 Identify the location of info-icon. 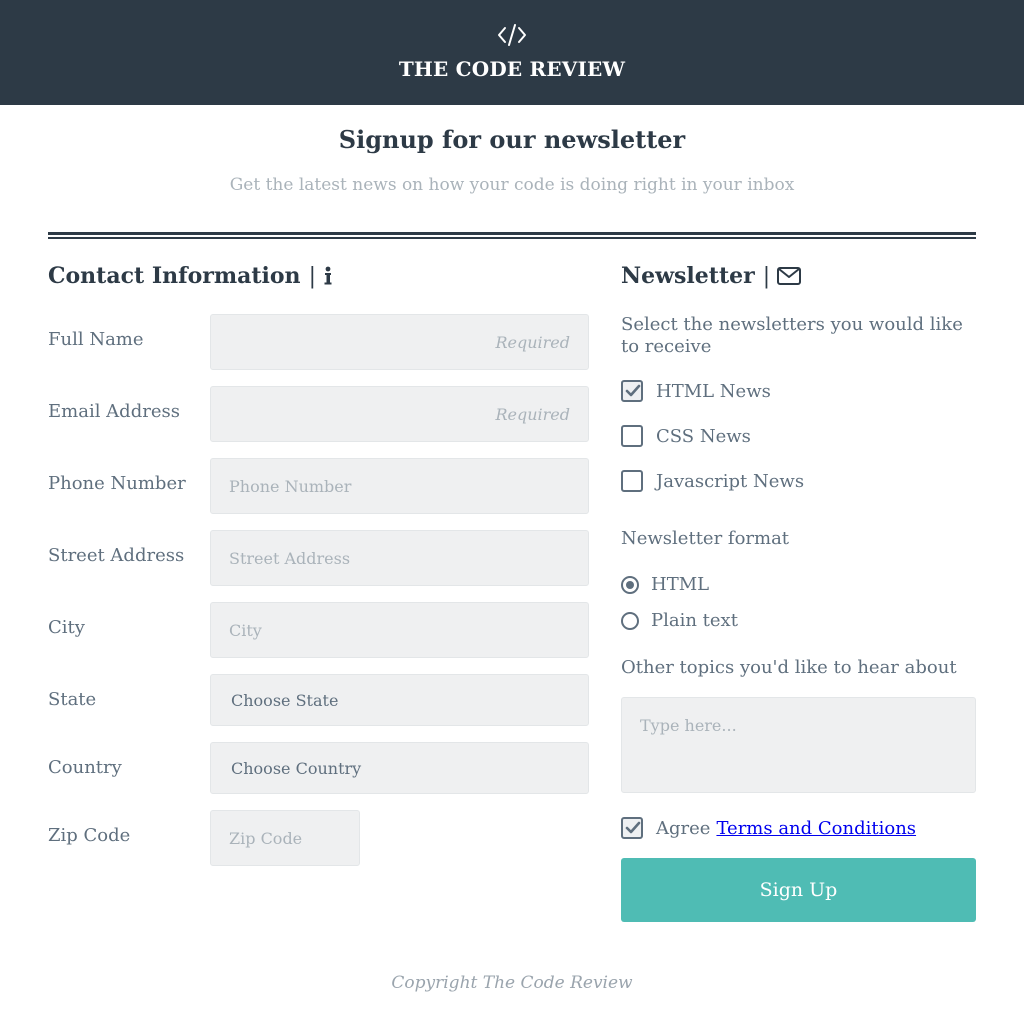
(328, 275).